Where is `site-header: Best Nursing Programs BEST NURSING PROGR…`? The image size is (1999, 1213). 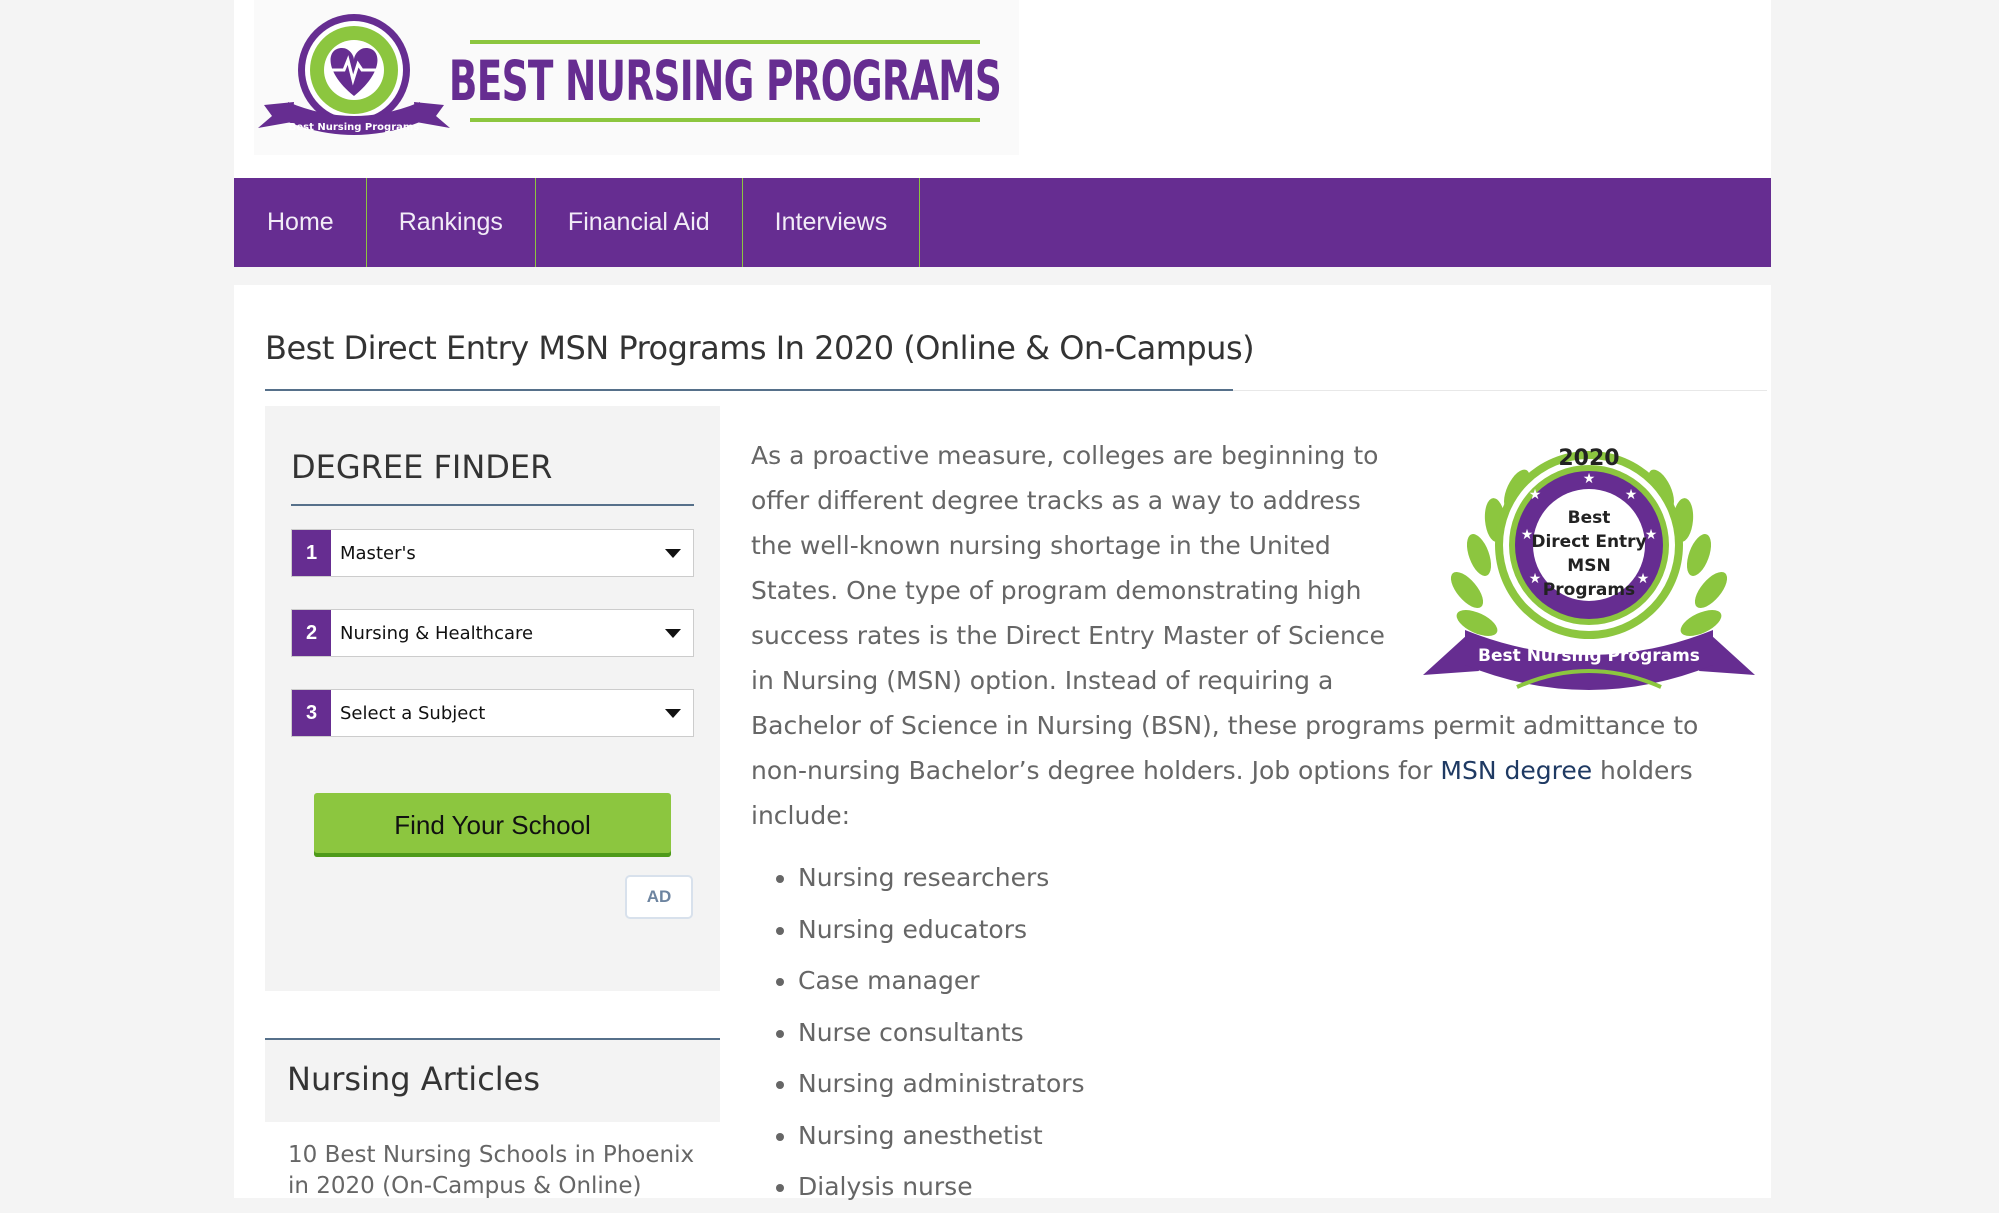 site-header: Best Nursing Programs BEST NURSING PROGR… is located at coordinates (1002, 89).